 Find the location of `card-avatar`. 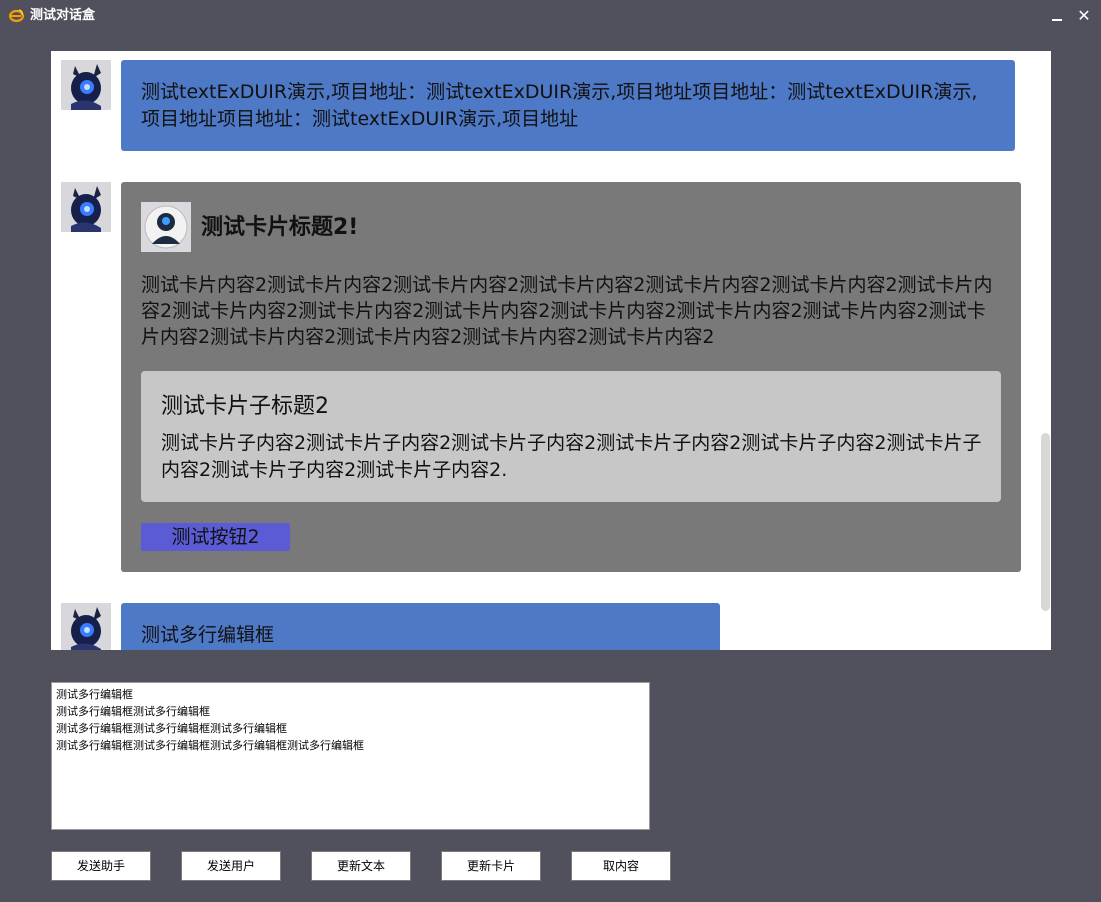

card-avatar is located at coordinates (166, 227).